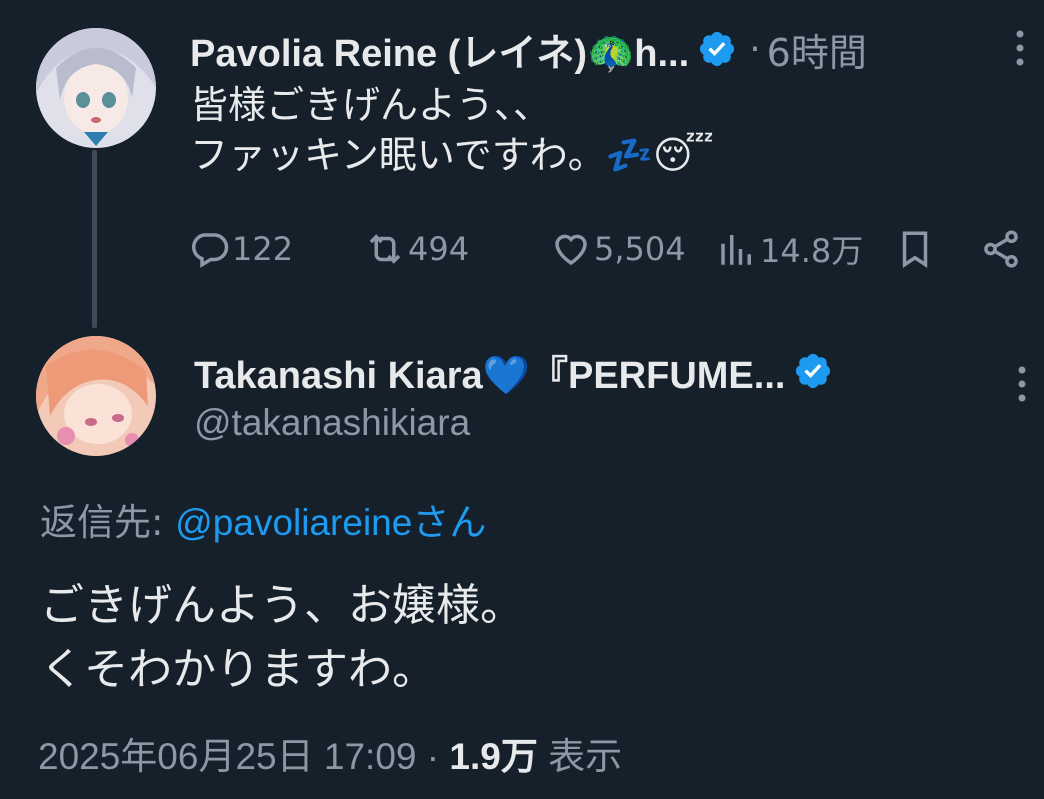 Image resolution: width=1044 pixels, height=799 pixels. What do you see at coordinates (736, 250) in the screenshot?
I see `views-chart-icon` at bounding box center [736, 250].